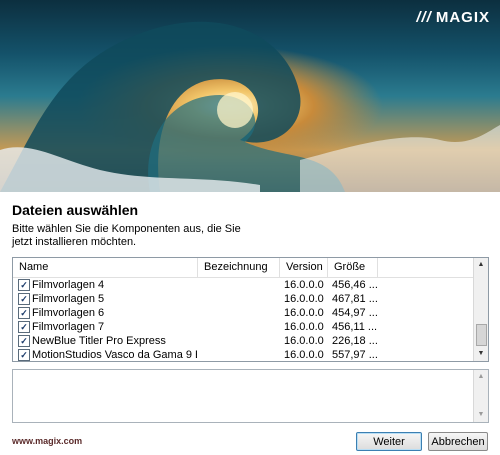  I want to click on row-name: Filmvorlagen 7, so click(68, 327).